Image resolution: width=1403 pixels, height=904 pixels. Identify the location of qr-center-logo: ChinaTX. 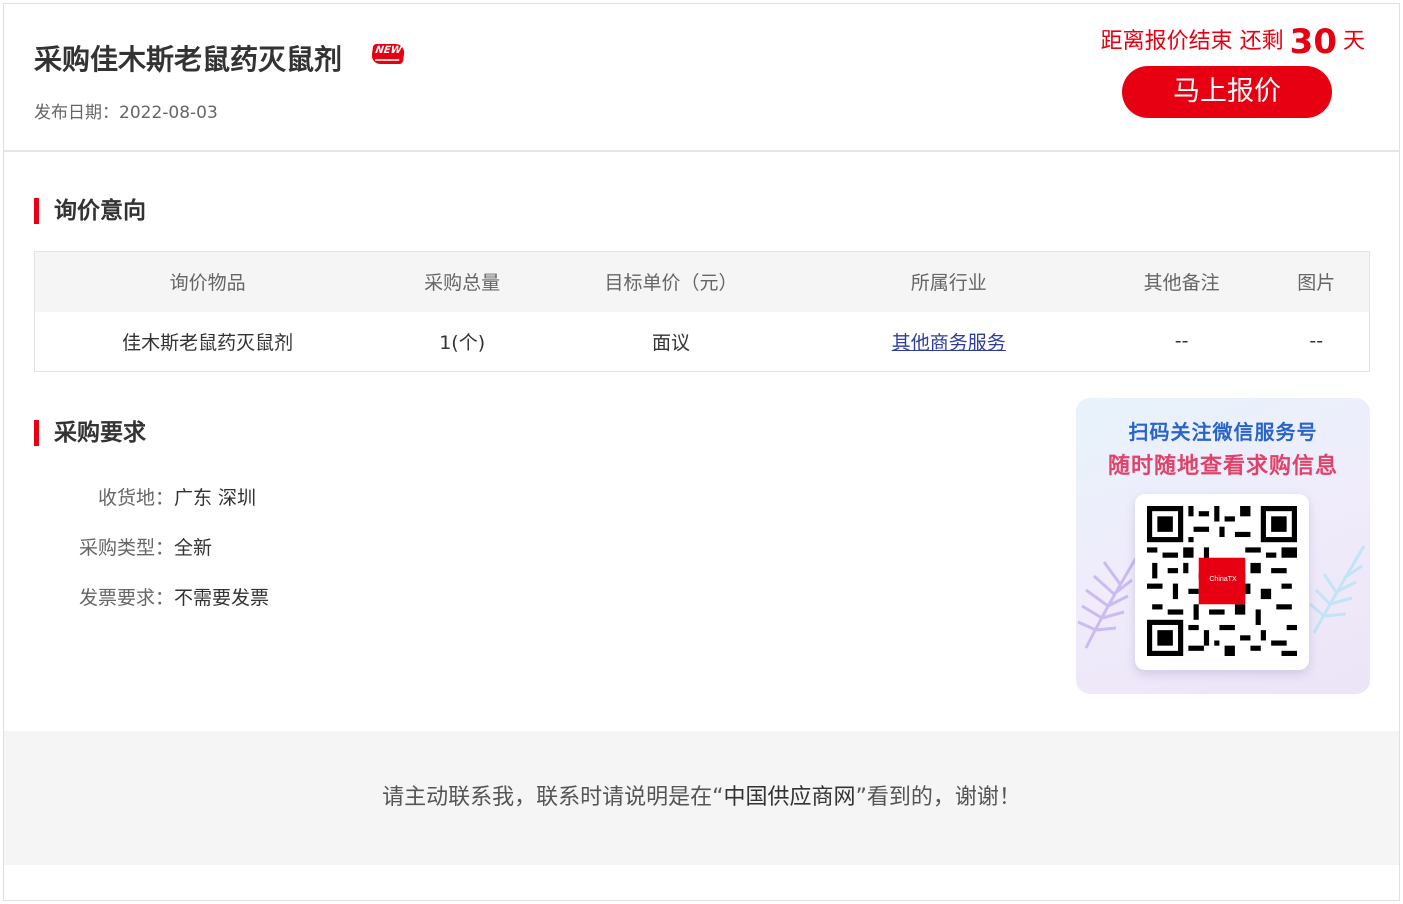
(1223, 579).